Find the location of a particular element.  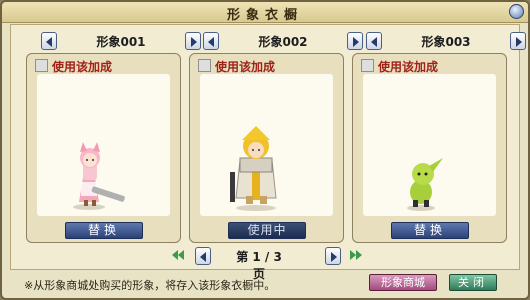

first-page-button is located at coordinates (179, 255).